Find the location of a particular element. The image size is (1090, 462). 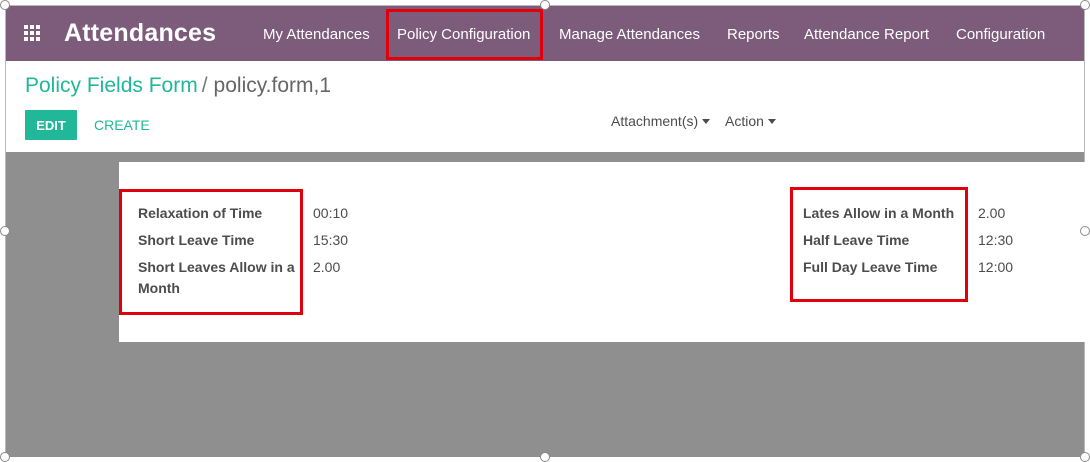

highlight-box-left-fields is located at coordinates (211, 252).